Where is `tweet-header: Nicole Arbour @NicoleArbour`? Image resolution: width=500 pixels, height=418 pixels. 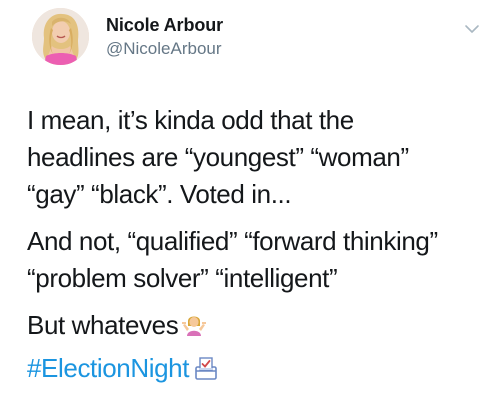
tweet-header: Nicole Arbour @NicoleArbour is located at coordinates (164, 36).